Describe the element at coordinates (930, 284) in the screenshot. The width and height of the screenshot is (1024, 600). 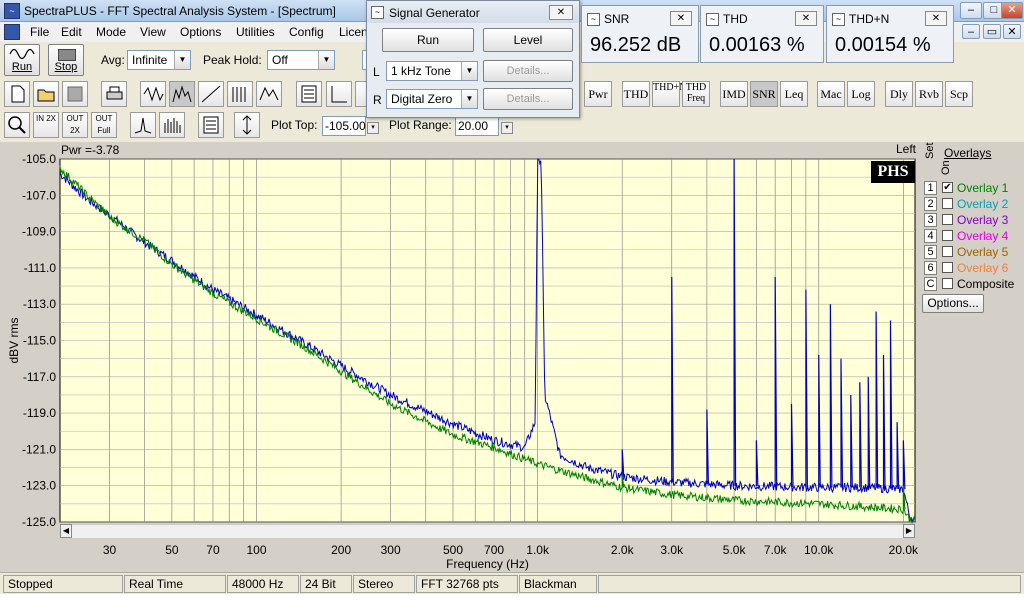
I see `overlay-set-button: C` at that location.